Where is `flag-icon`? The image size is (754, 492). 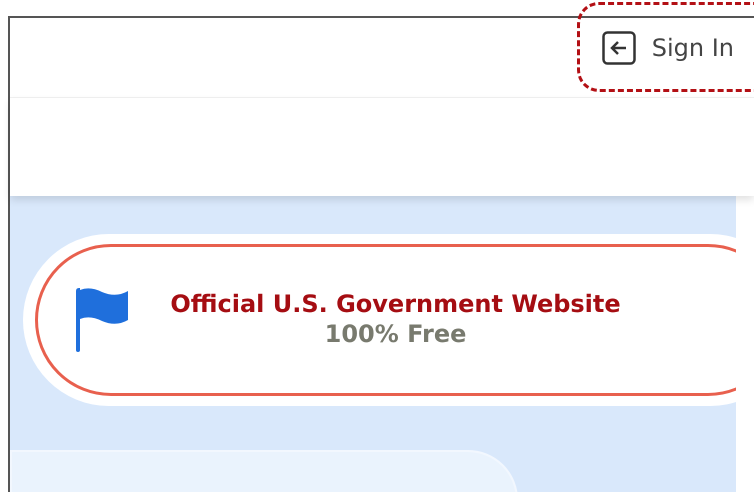
flag-icon is located at coordinates (103, 320).